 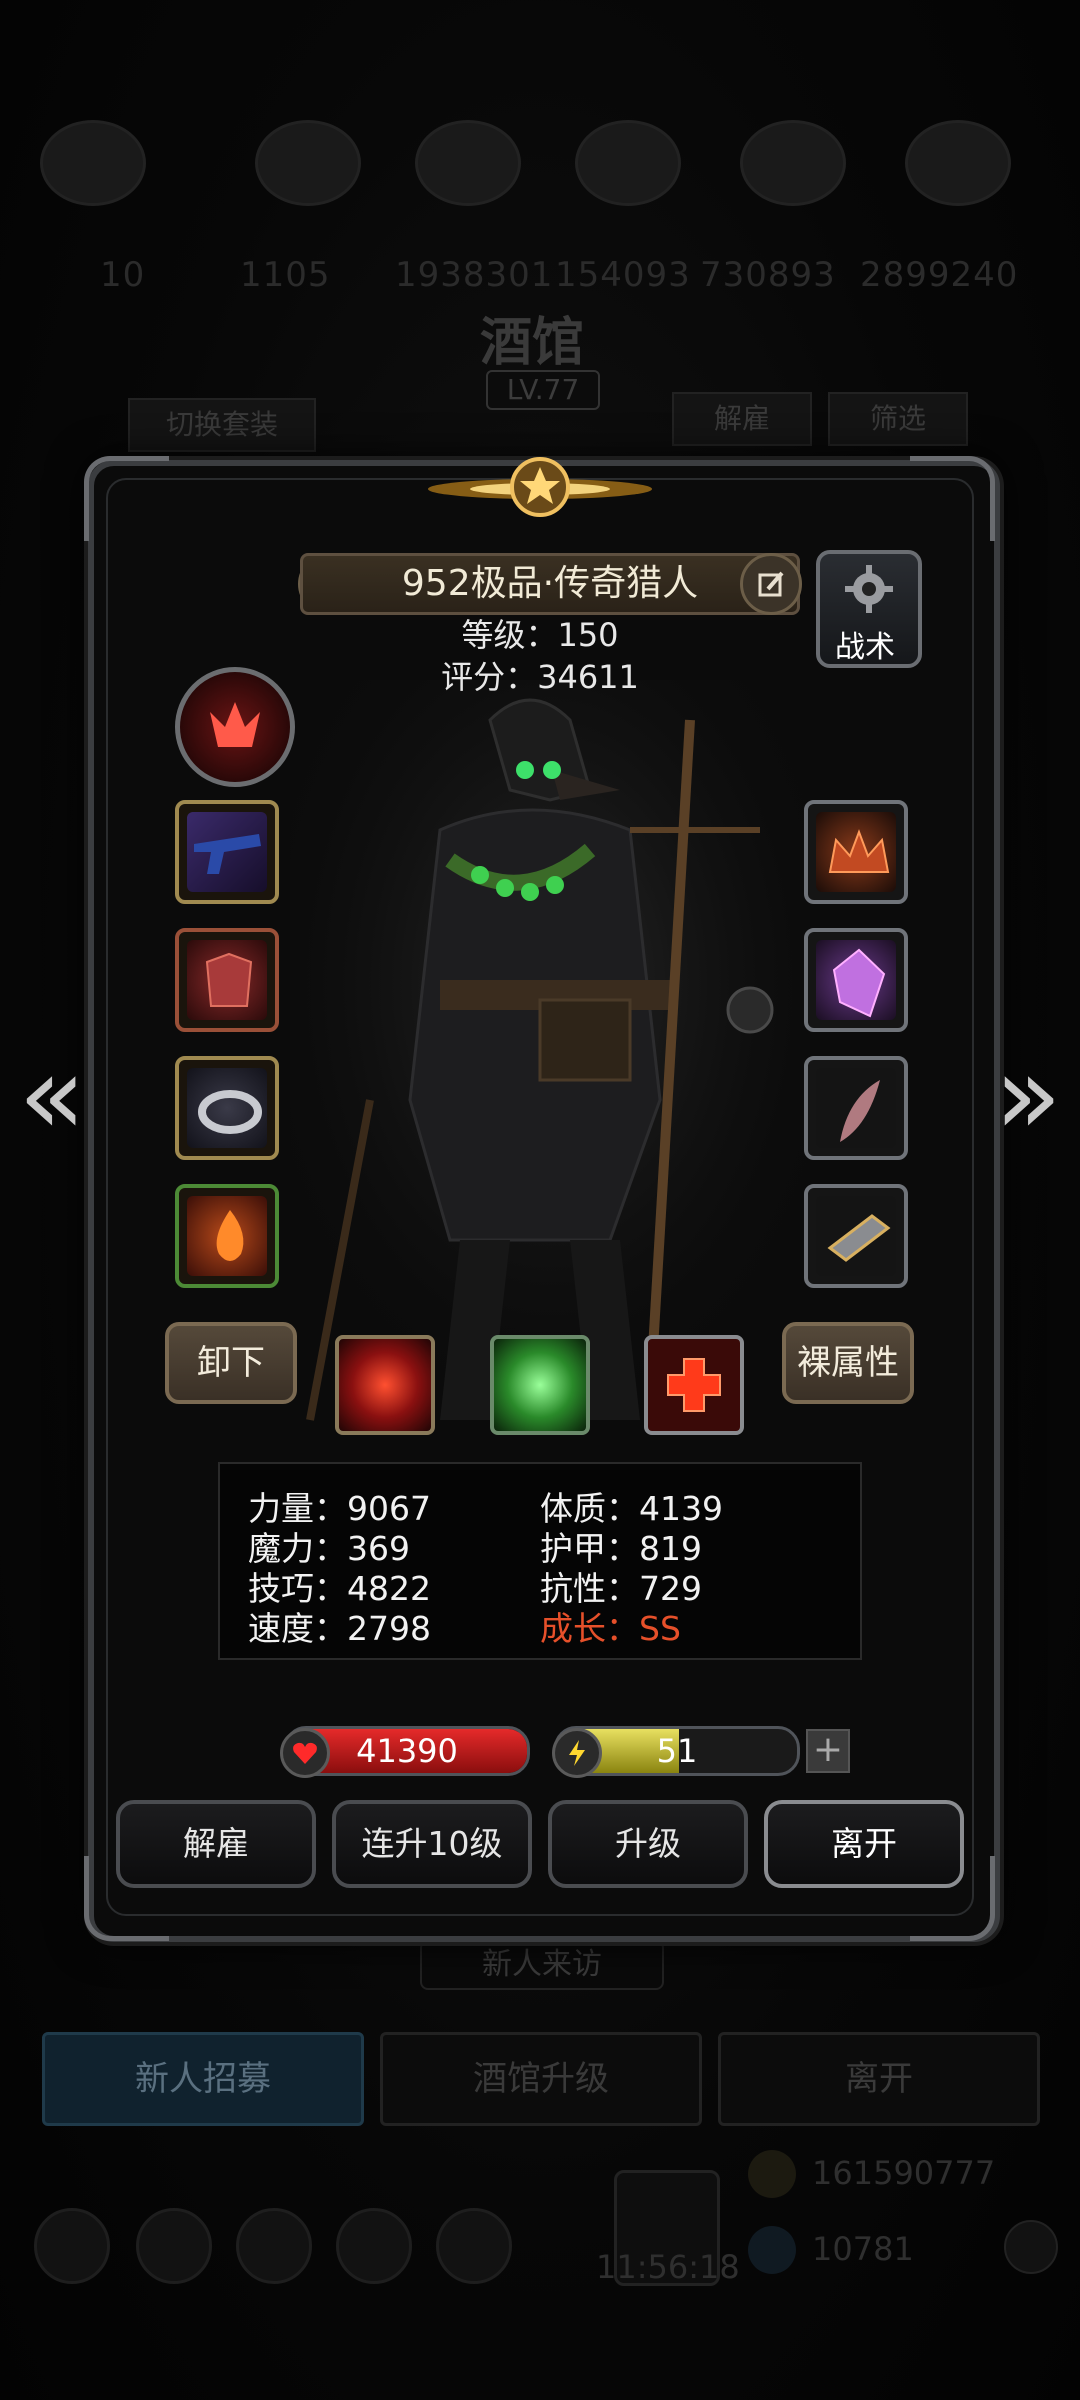 What do you see at coordinates (235, 727) in the screenshot?
I see `talent-icon` at bounding box center [235, 727].